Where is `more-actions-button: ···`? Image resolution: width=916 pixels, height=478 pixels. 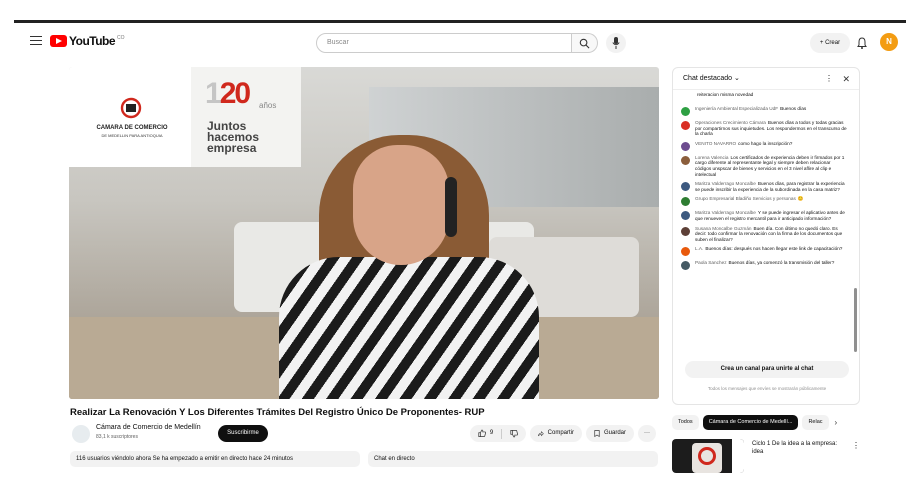
more-actions-button: ··· is located at coordinates (647, 433).